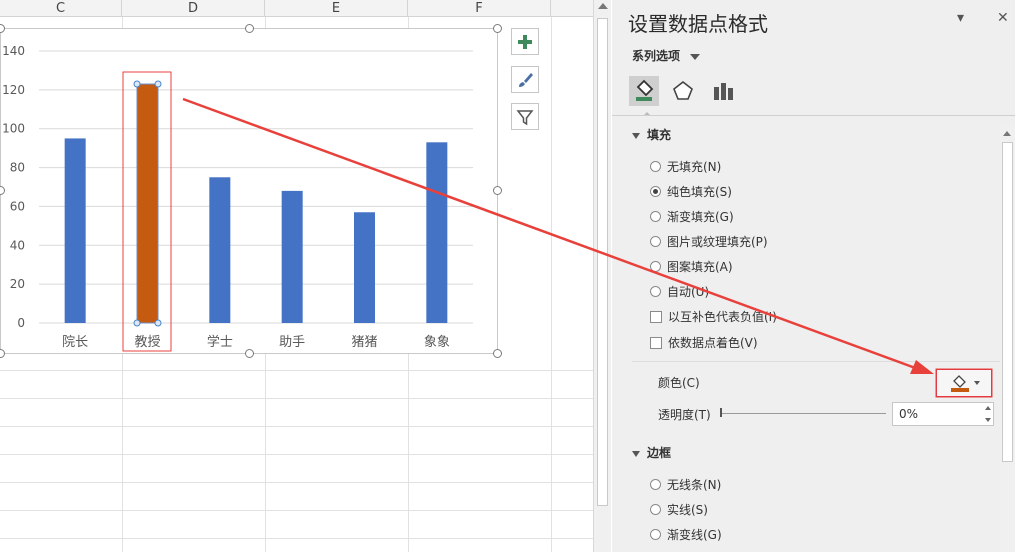  What do you see at coordinates (659, 135) in the screenshot?
I see `fill-section-label: 填充` at bounding box center [659, 135].